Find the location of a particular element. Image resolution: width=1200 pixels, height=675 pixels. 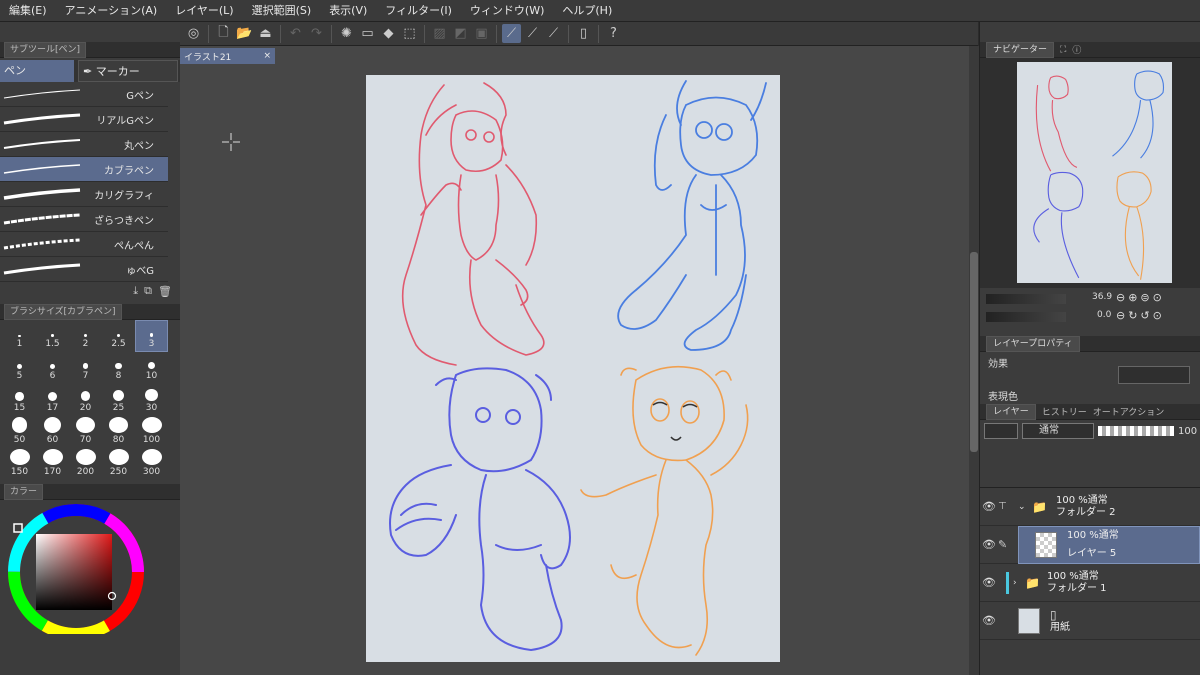

sub-view-icon: ⛶ is located at coordinates (1063, 50).